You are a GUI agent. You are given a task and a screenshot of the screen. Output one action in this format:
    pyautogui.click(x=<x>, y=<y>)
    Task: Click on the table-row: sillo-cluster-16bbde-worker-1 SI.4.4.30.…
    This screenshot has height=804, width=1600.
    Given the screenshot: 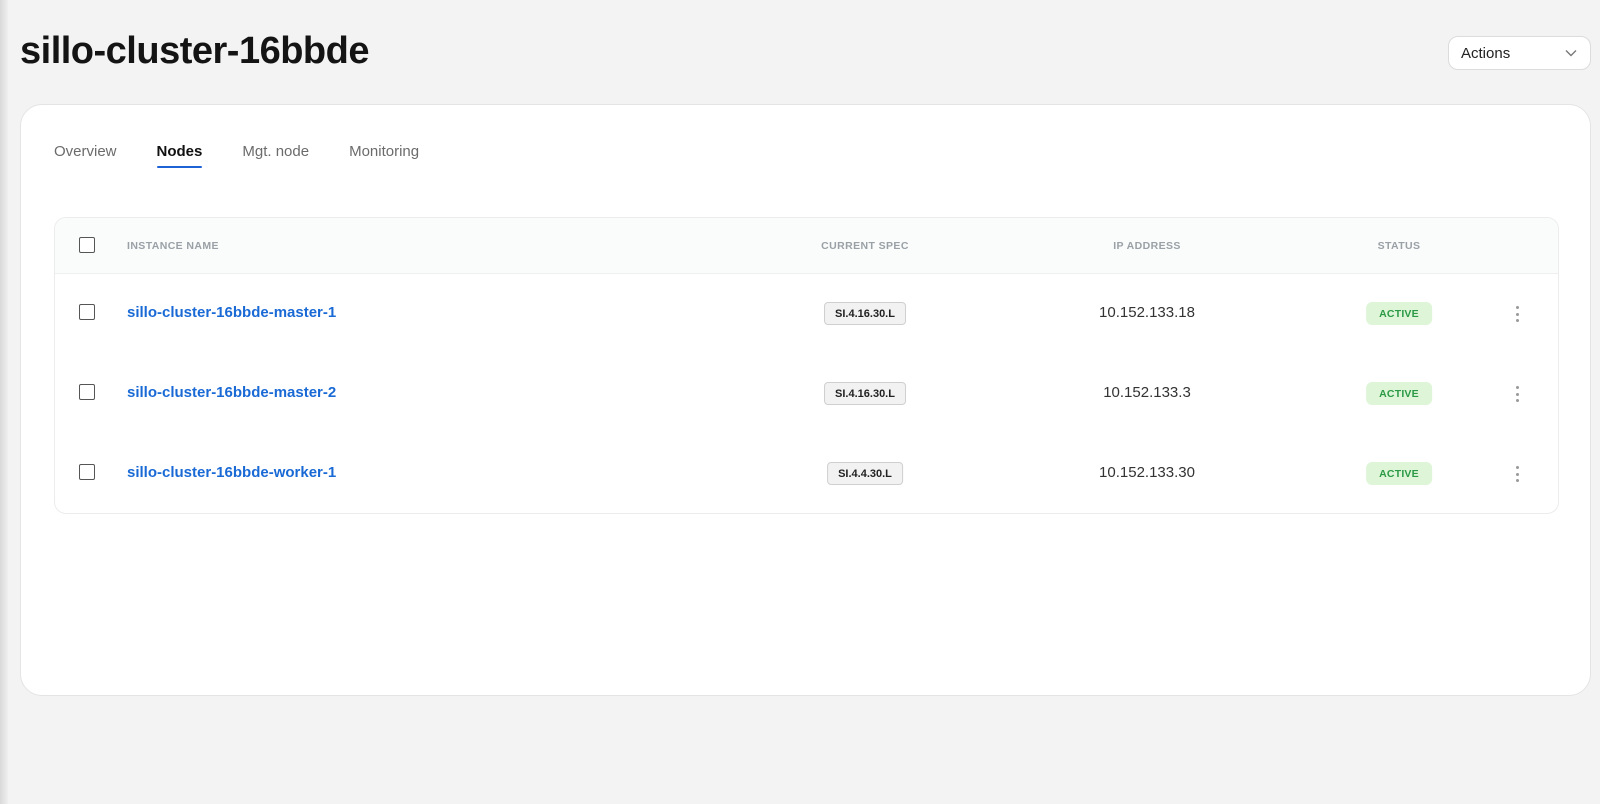 What is the action you would take?
    pyautogui.click(x=806, y=473)
    